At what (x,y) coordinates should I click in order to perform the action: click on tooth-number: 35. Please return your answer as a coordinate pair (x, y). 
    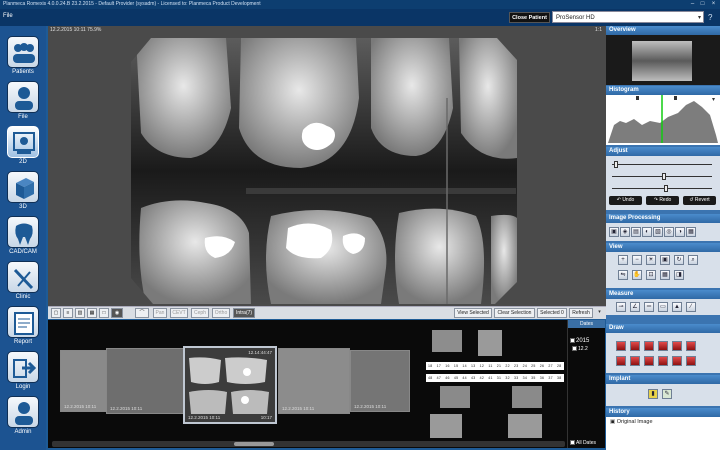
    Looking at the image, I should click on (533, 378).